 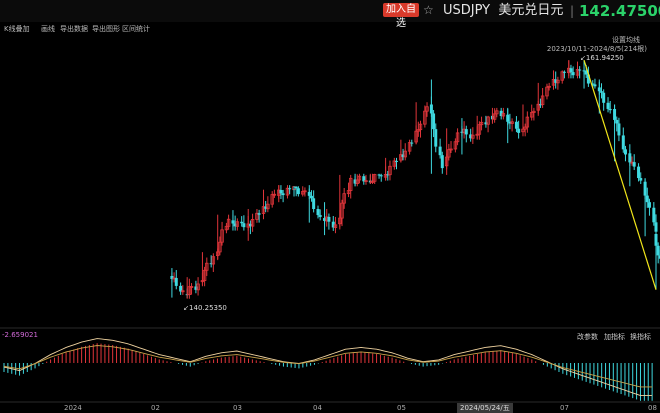 I want to click on trend-line, so click(x=620, y=174).